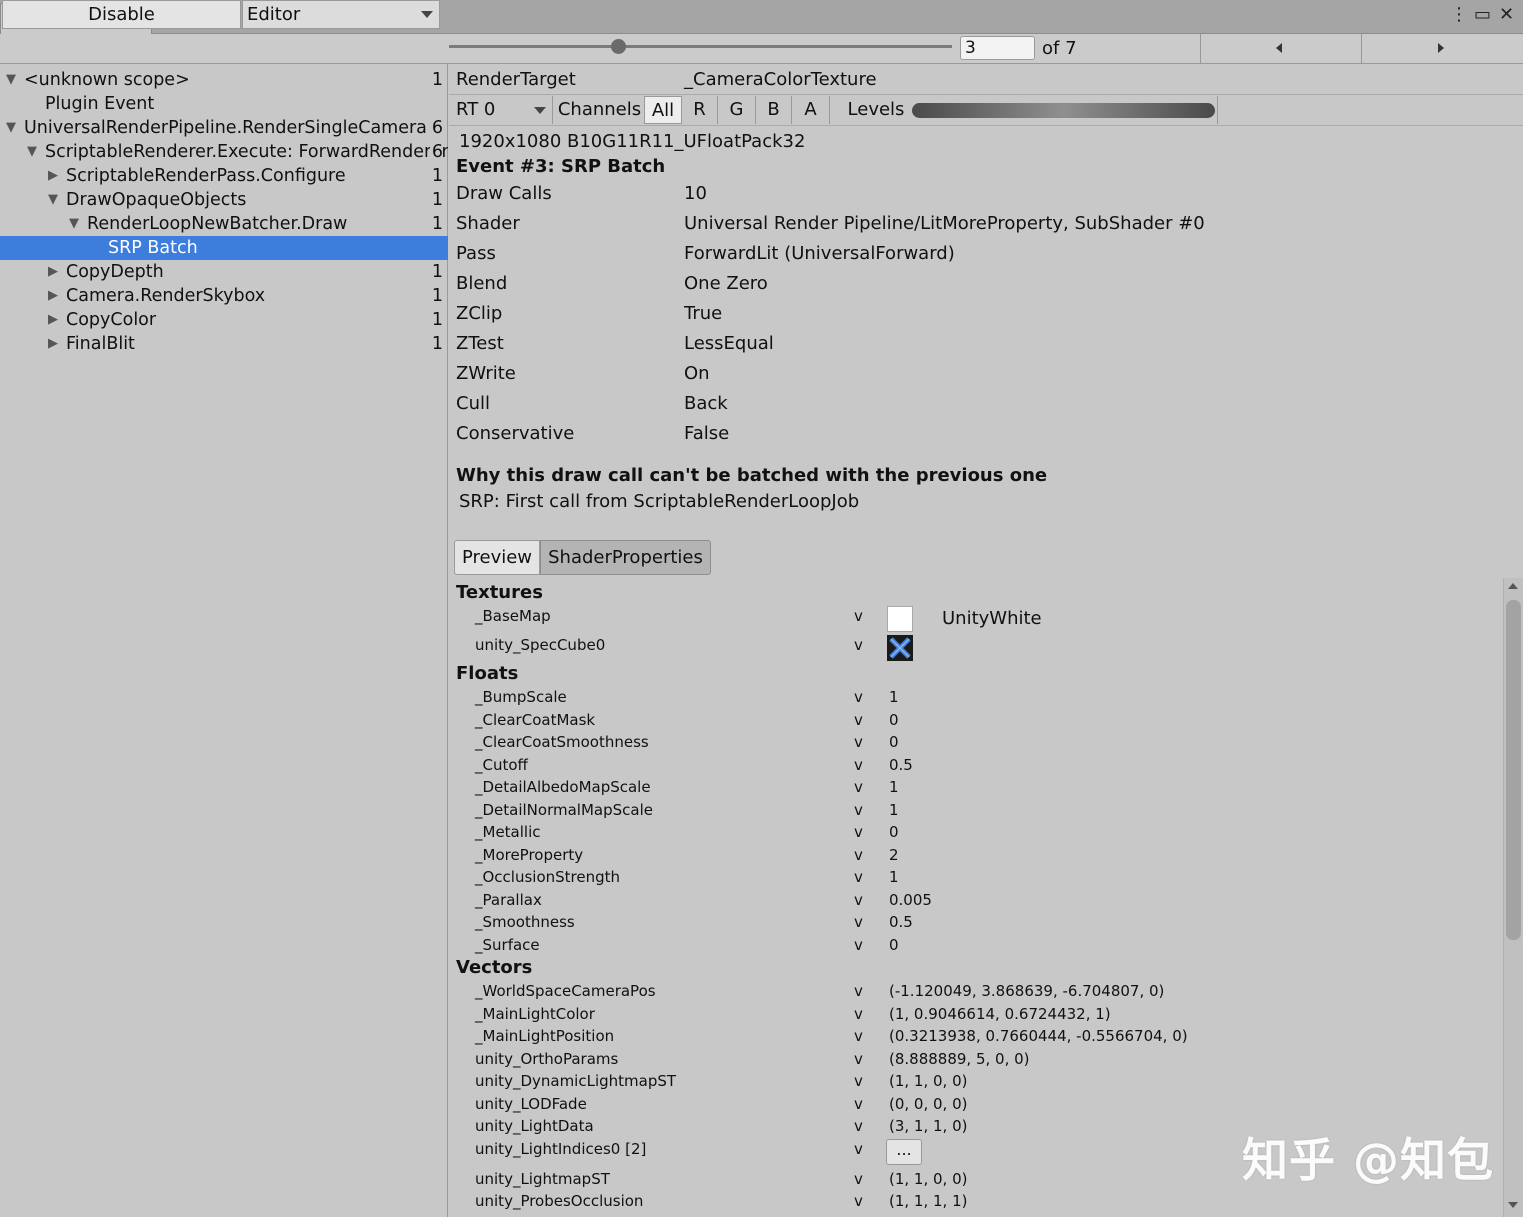  What do you see at coordinates (900, 648) in the screenshot?
I see `cubemap-icon` at bounding box center [900, 648].